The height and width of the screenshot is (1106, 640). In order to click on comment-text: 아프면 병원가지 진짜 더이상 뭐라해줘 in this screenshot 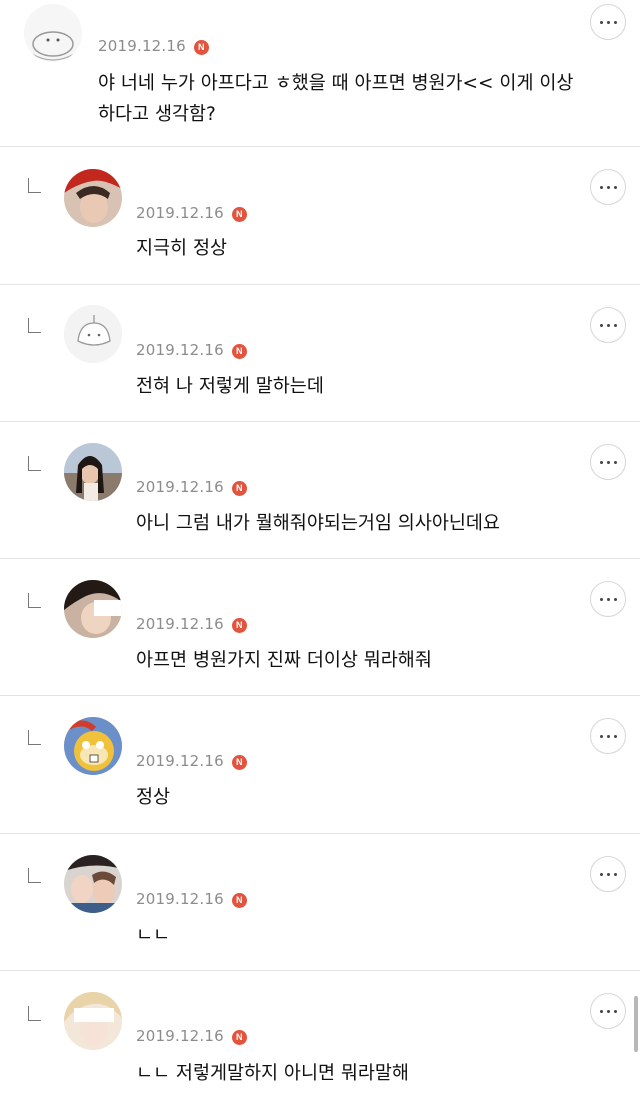, I will do `click(284, 660)`.